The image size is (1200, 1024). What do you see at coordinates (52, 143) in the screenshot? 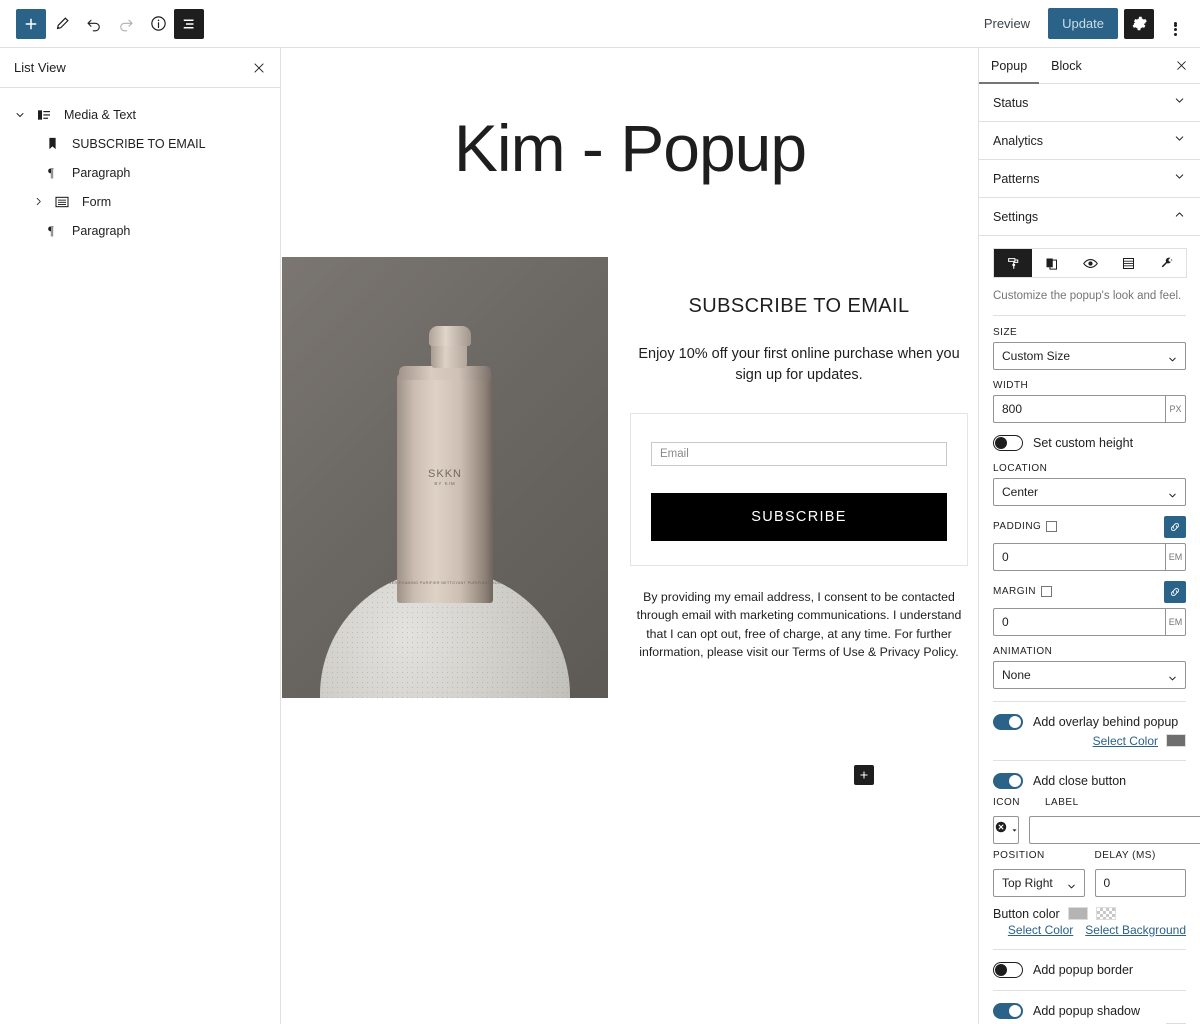
I see `heading-icon` at bounding box center [52, 143].